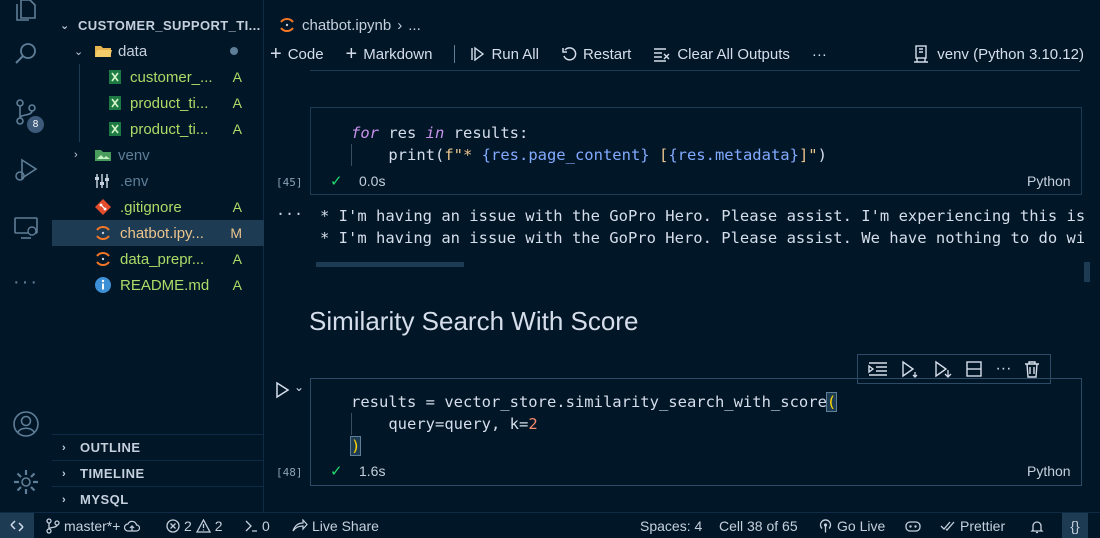  I want to click on outline-section: › OUTLINE, so click(158, 447).